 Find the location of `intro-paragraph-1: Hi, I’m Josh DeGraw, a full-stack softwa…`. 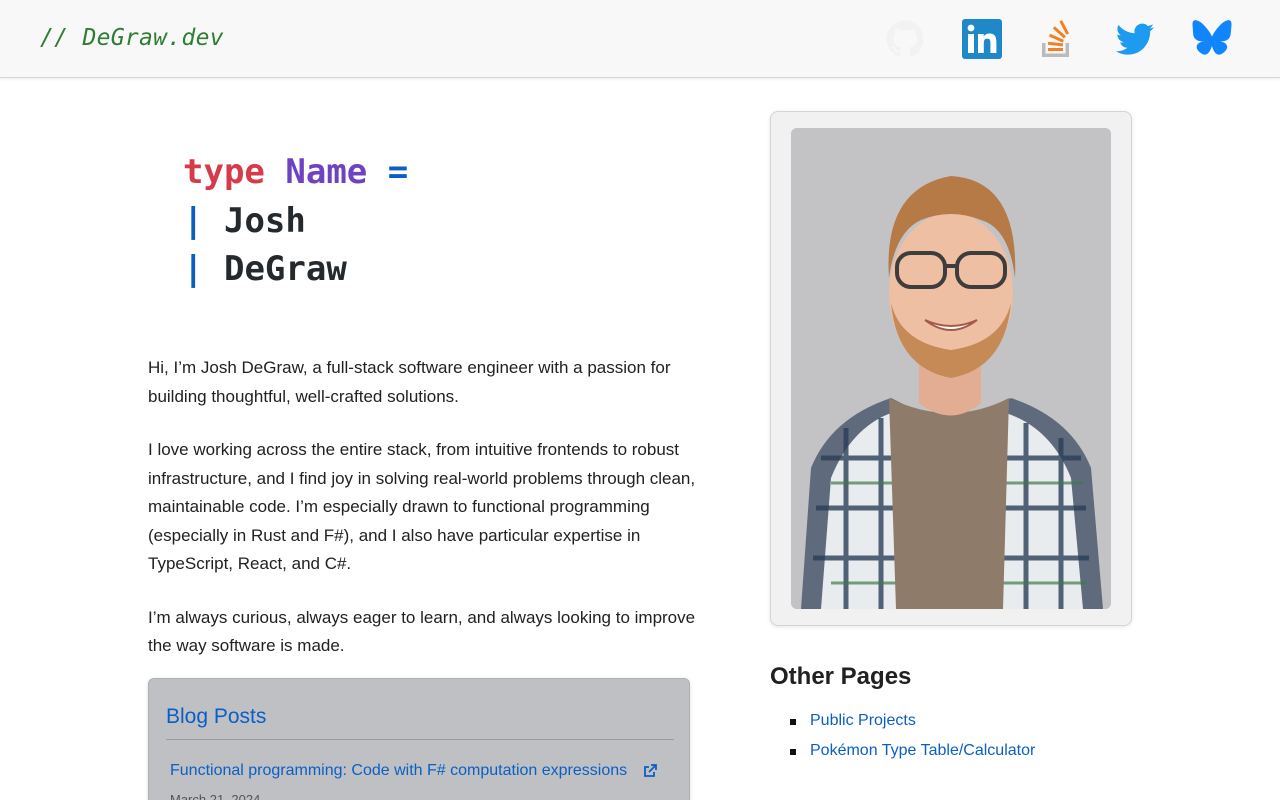

intro-paragraph-1: Hi, I’m Josh DeGraw, a full-stack softwa… is located at coordinates (409, 382).